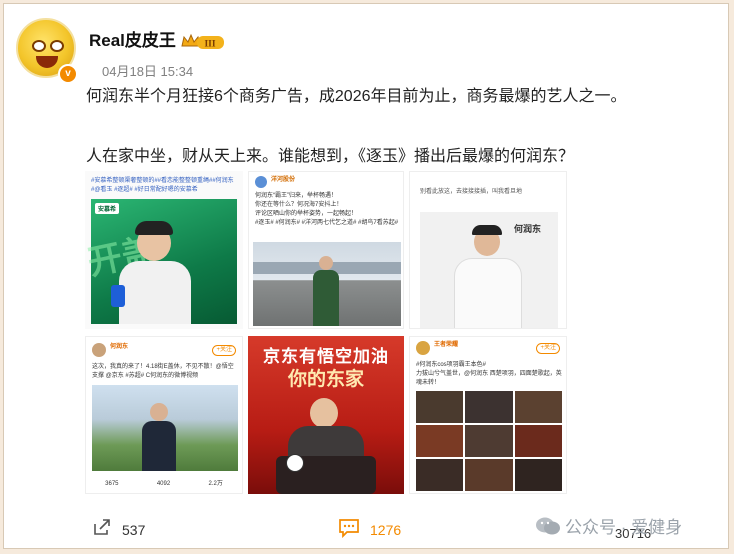 The height and width of the screenshot is (554, 734). I want to click on post-stats: 3675 4092 2.2万, so click(164, 484).